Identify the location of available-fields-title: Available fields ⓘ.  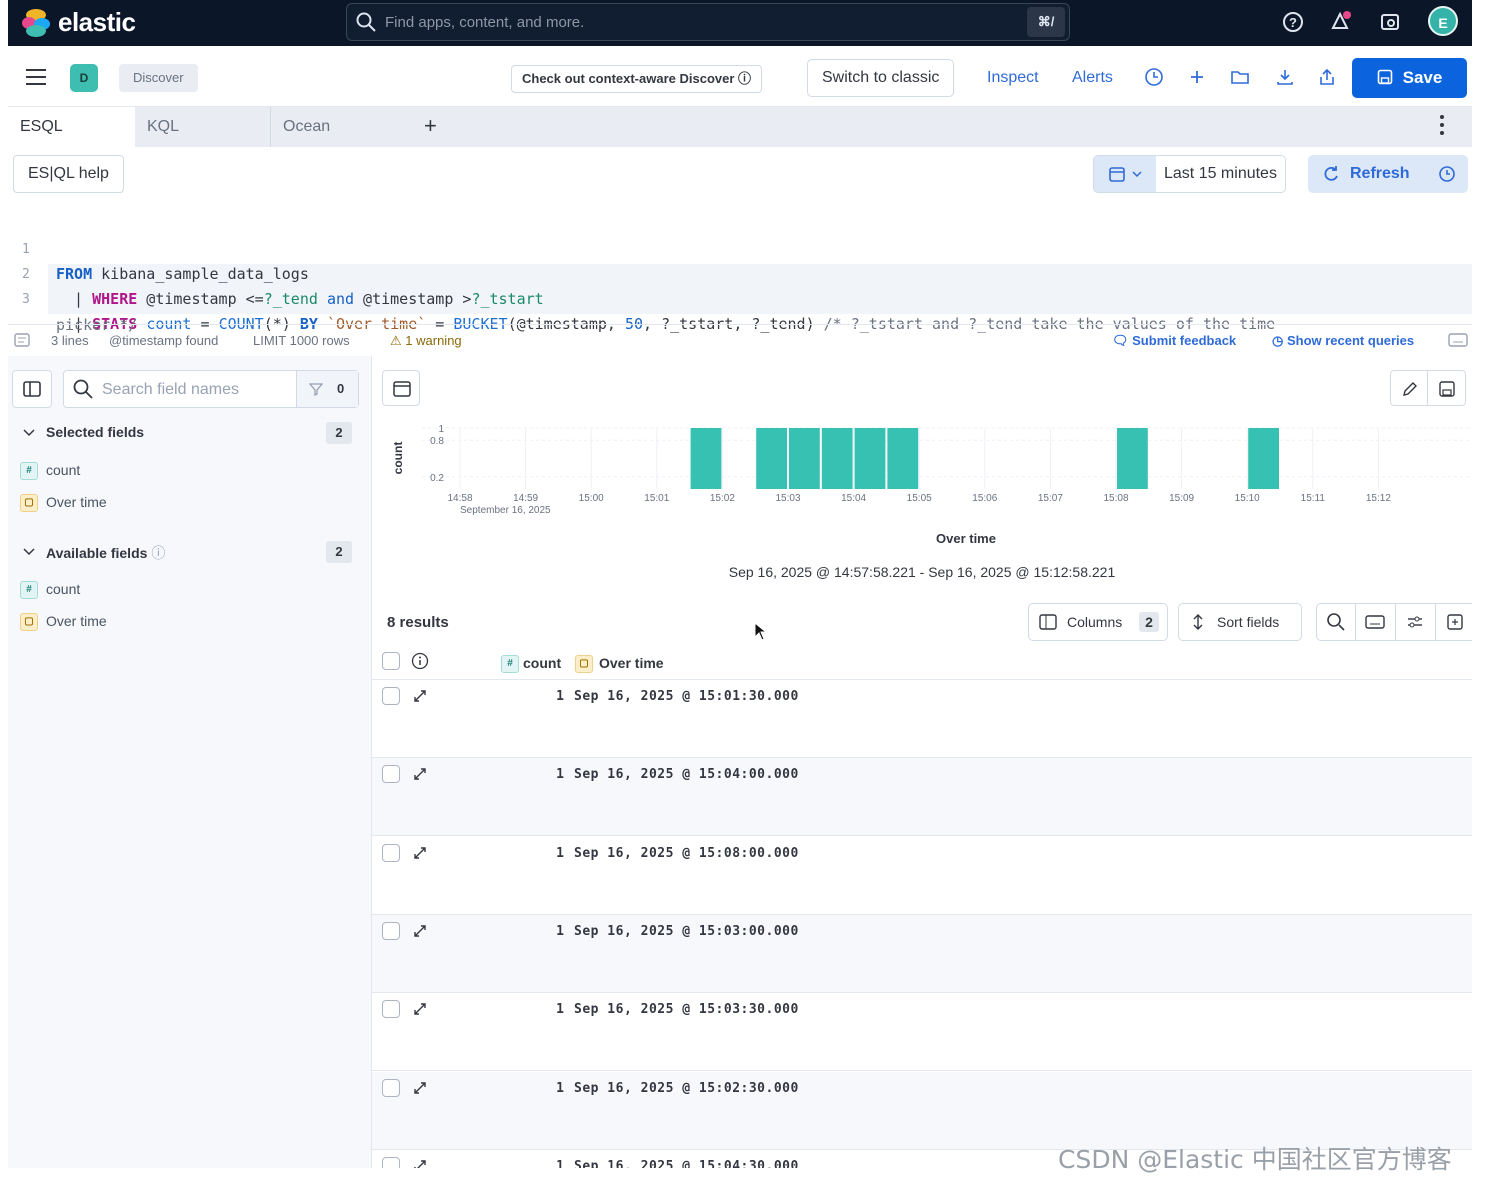
(105, 553).